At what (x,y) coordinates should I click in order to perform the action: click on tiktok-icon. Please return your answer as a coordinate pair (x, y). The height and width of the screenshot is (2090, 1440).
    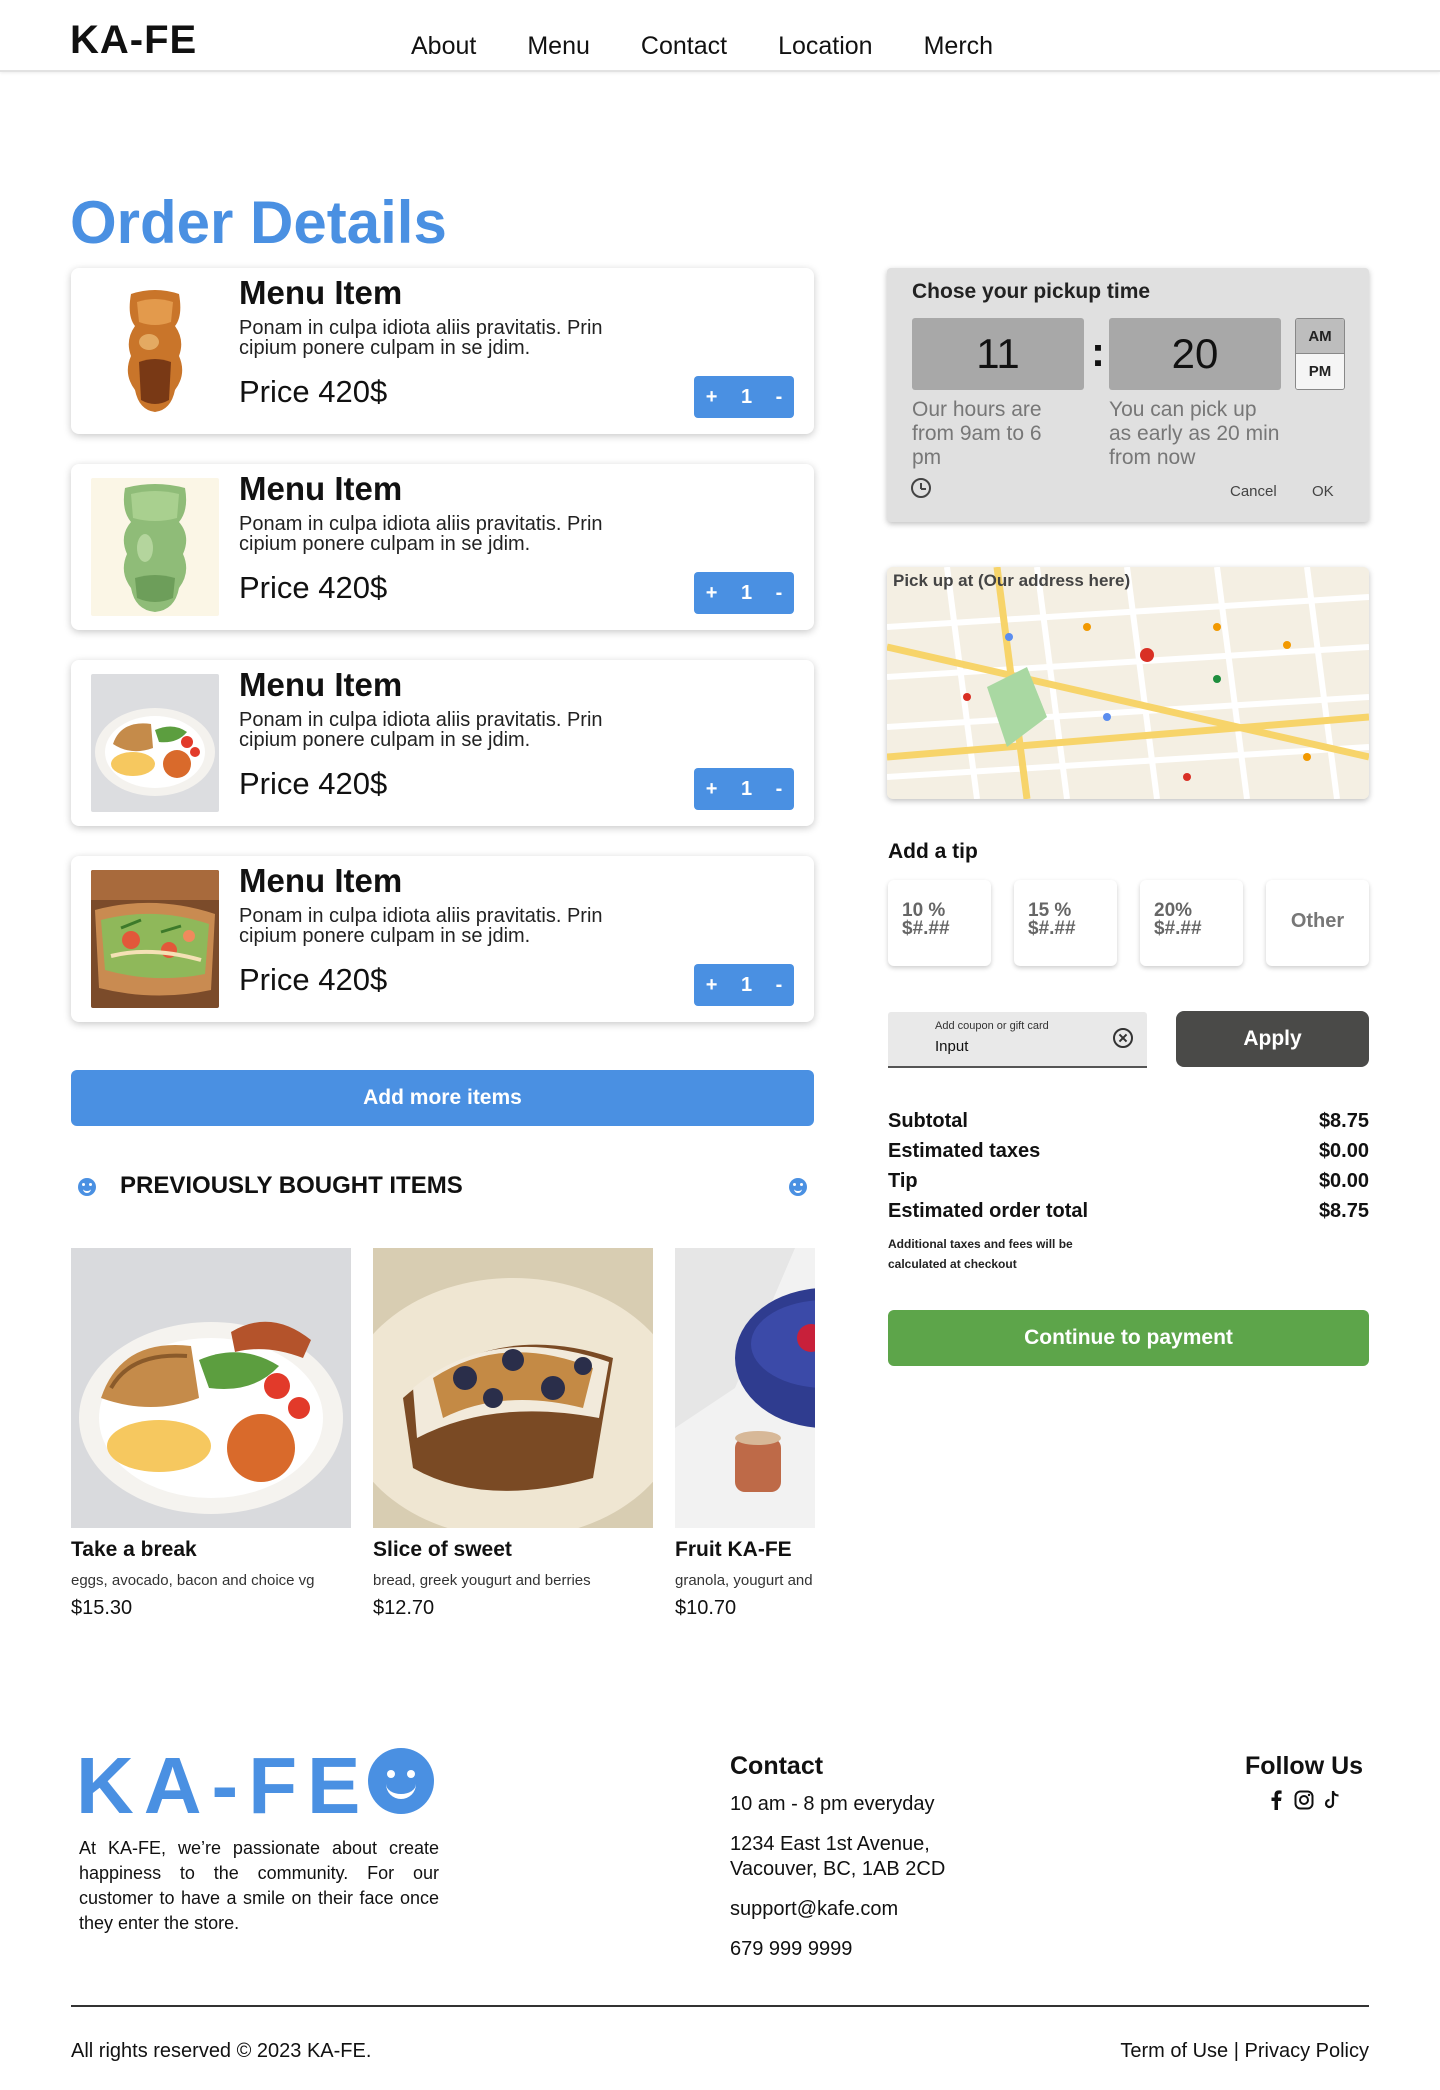
    Looking at the image, I should click on (1332, 1800).